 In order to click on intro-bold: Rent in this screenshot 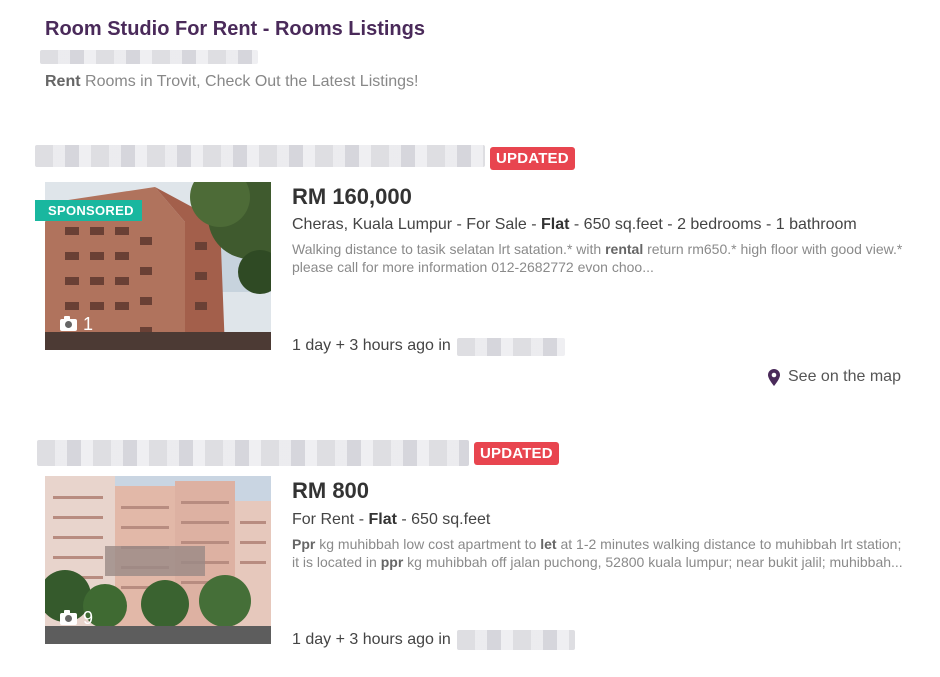, I will do `click(63, 81)`.